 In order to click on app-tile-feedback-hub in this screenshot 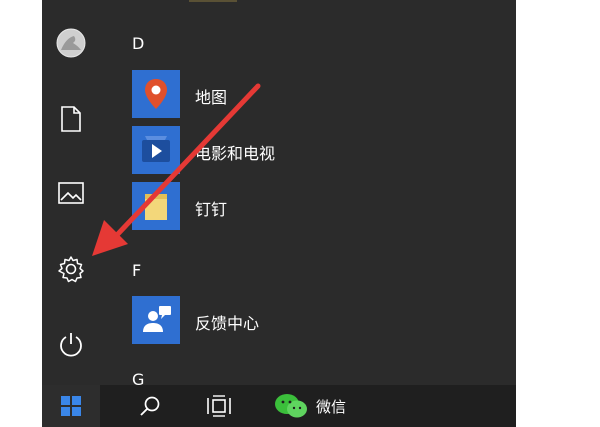, I will do `click(156, 320)`.